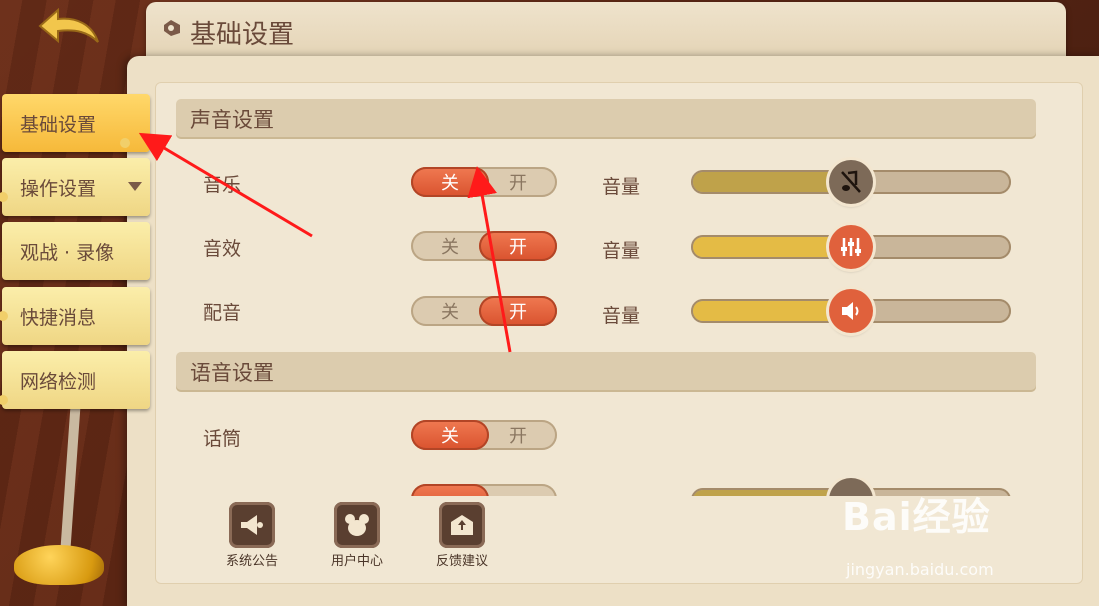  I want to click on chevron-down-icon, so click(135, 186).